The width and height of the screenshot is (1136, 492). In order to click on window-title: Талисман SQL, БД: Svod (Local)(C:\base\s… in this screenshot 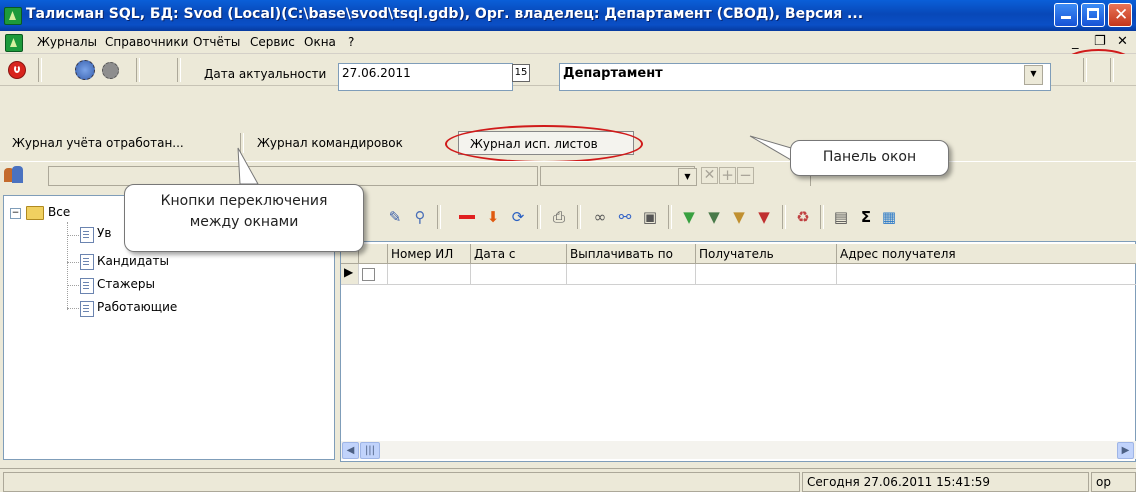, I will do `click(445, 14)`.